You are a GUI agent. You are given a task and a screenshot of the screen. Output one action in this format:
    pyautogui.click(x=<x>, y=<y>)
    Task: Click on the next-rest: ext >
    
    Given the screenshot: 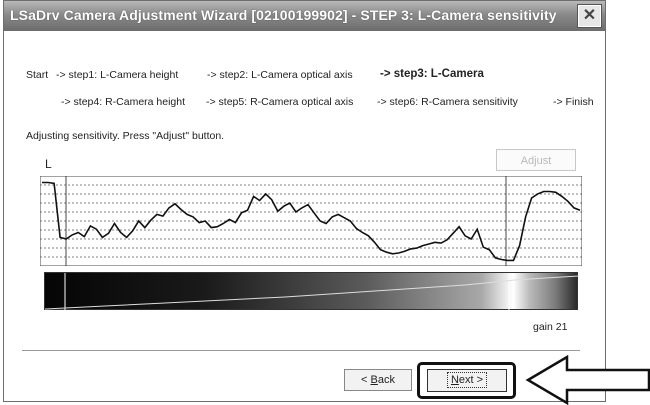 What is the action you would take?
    pyautogui.click(x=471, y=380)
    